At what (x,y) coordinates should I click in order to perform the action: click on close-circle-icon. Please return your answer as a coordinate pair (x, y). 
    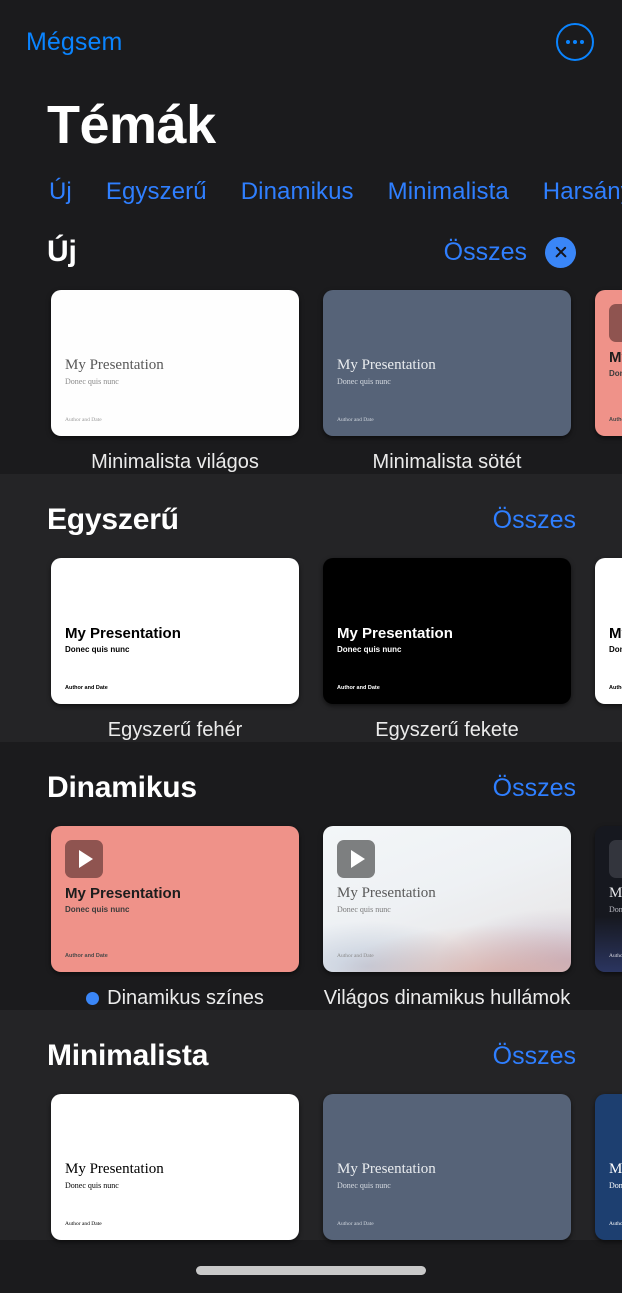
    Looking at the image, I should click on (560, 252).